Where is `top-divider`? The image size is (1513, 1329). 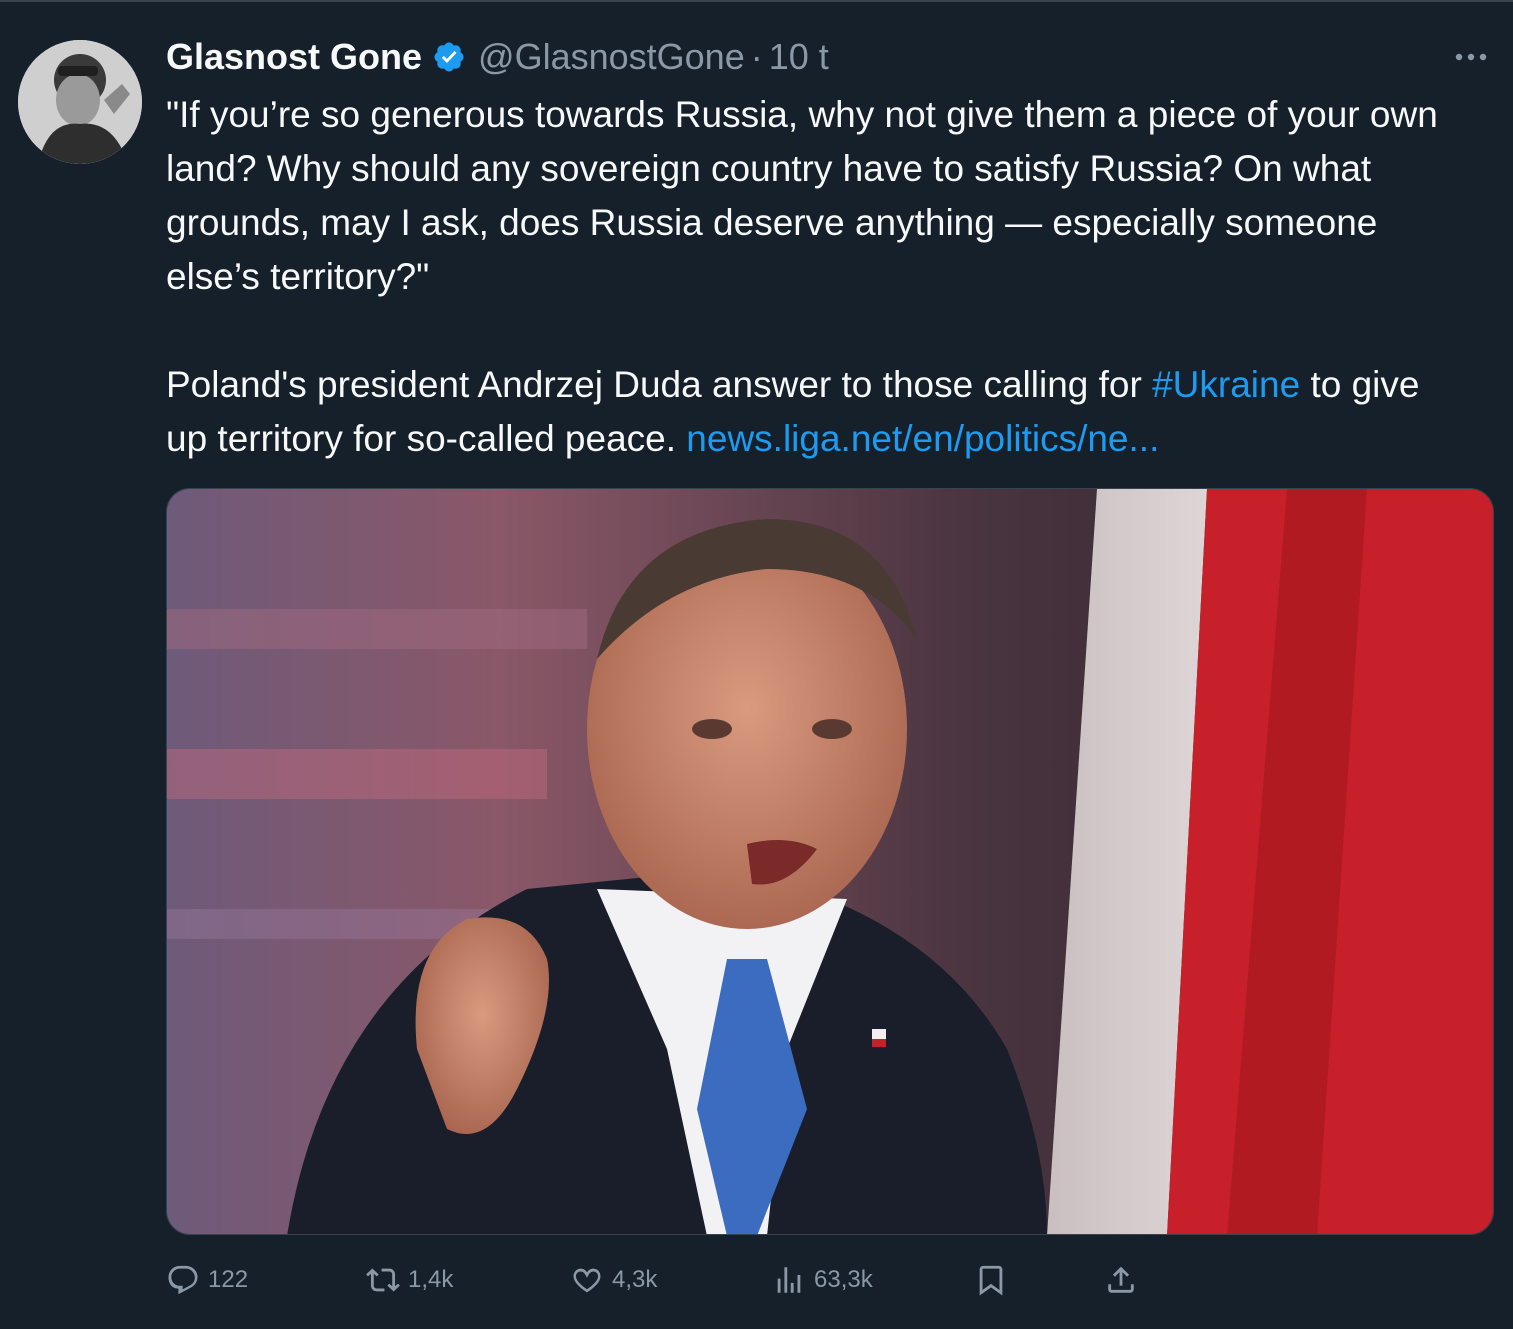
top-divider is located at coordinates (756, 1).